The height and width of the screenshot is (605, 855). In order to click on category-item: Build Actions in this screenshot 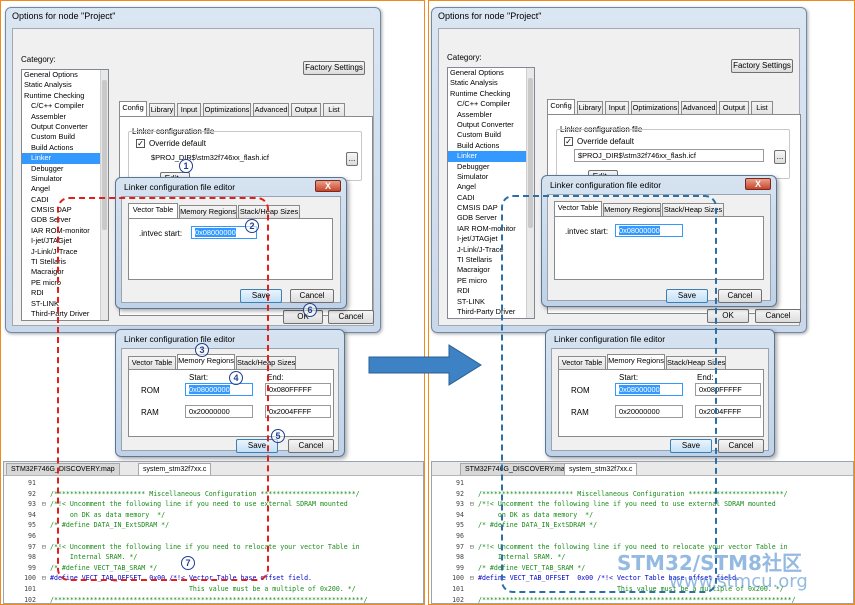, I will do `click(491, 146)`.